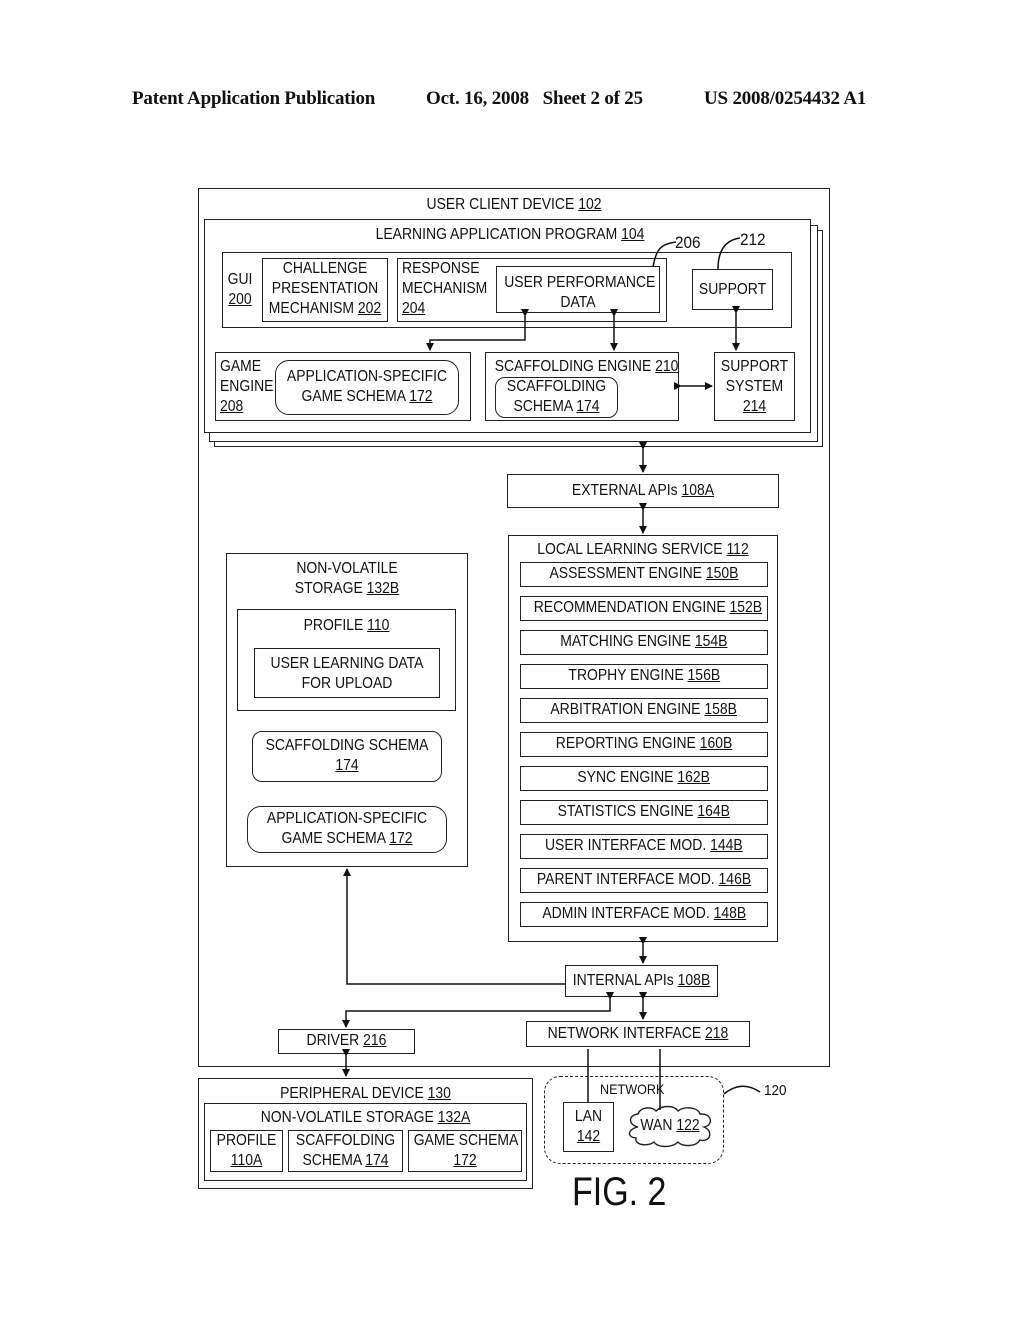  What do you see at coordinates (626, 641) in the screenshot?
I see `module-label: MATCHING ENGINE` at bounding box center [626, 641].